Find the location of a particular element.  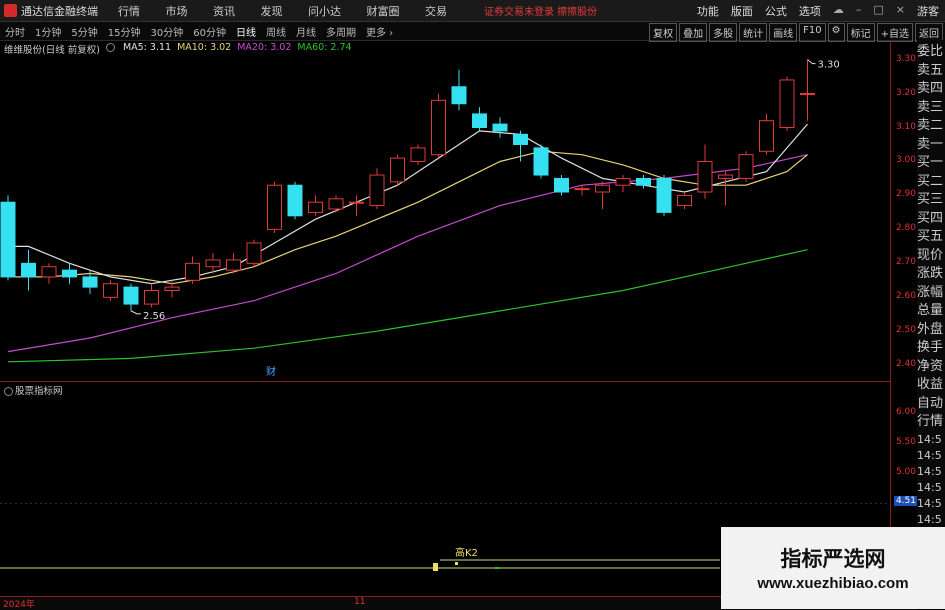

period-30min: 30分钟 is located at coordinates (166, 31).